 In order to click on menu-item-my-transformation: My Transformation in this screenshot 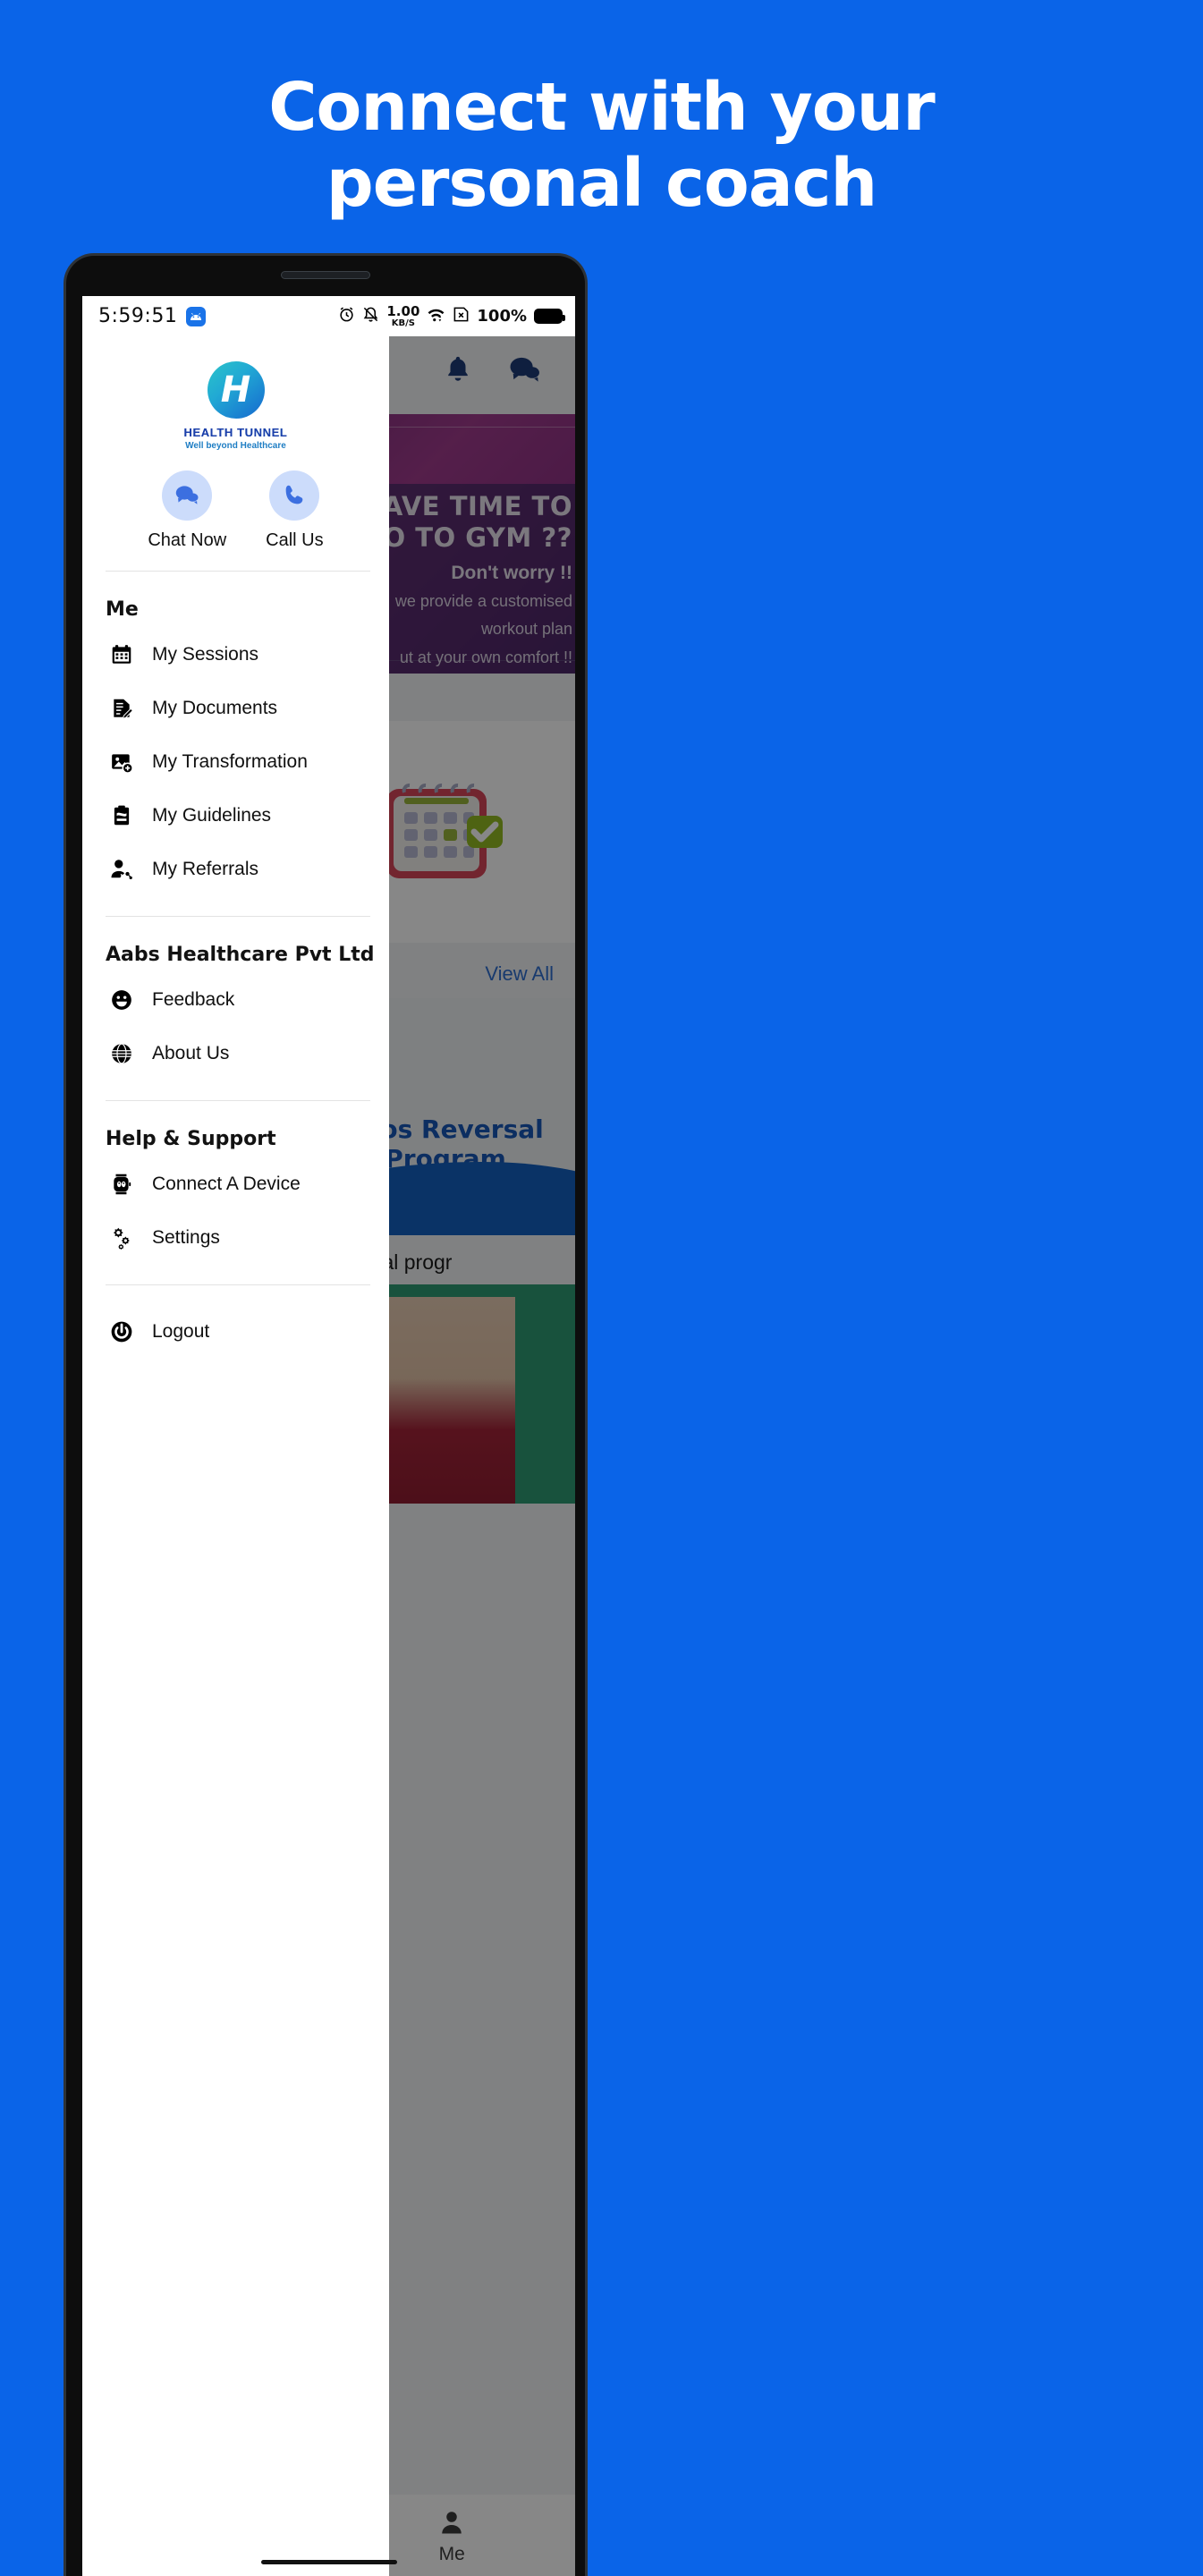, I will do `click(235, 762)`.